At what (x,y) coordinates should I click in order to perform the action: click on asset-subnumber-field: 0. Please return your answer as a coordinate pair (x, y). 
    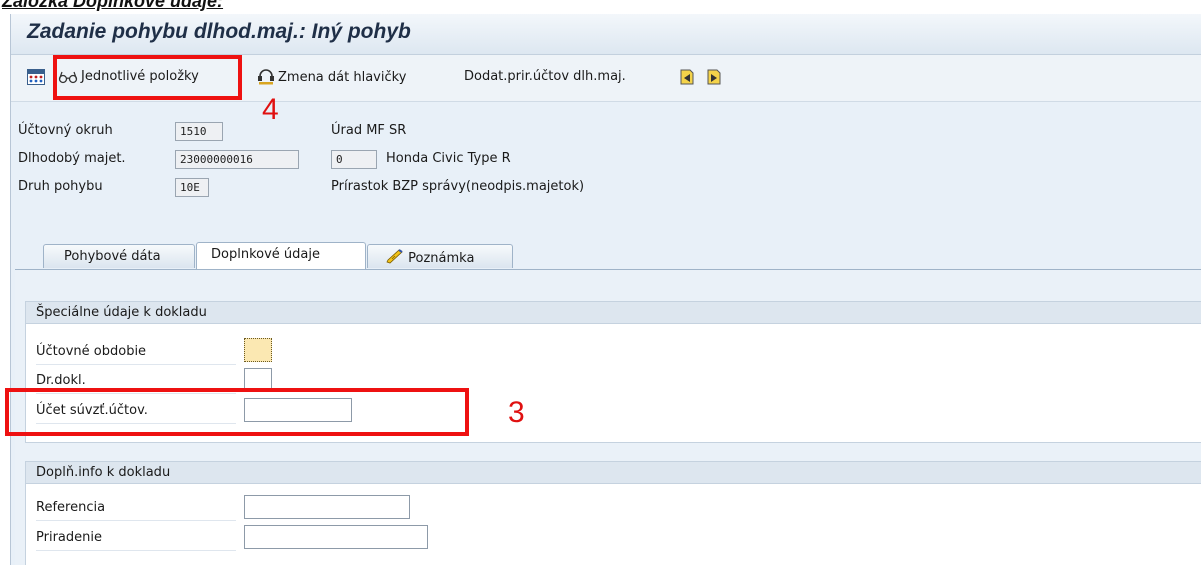
    Looking at the image, I should click on (354, 159).